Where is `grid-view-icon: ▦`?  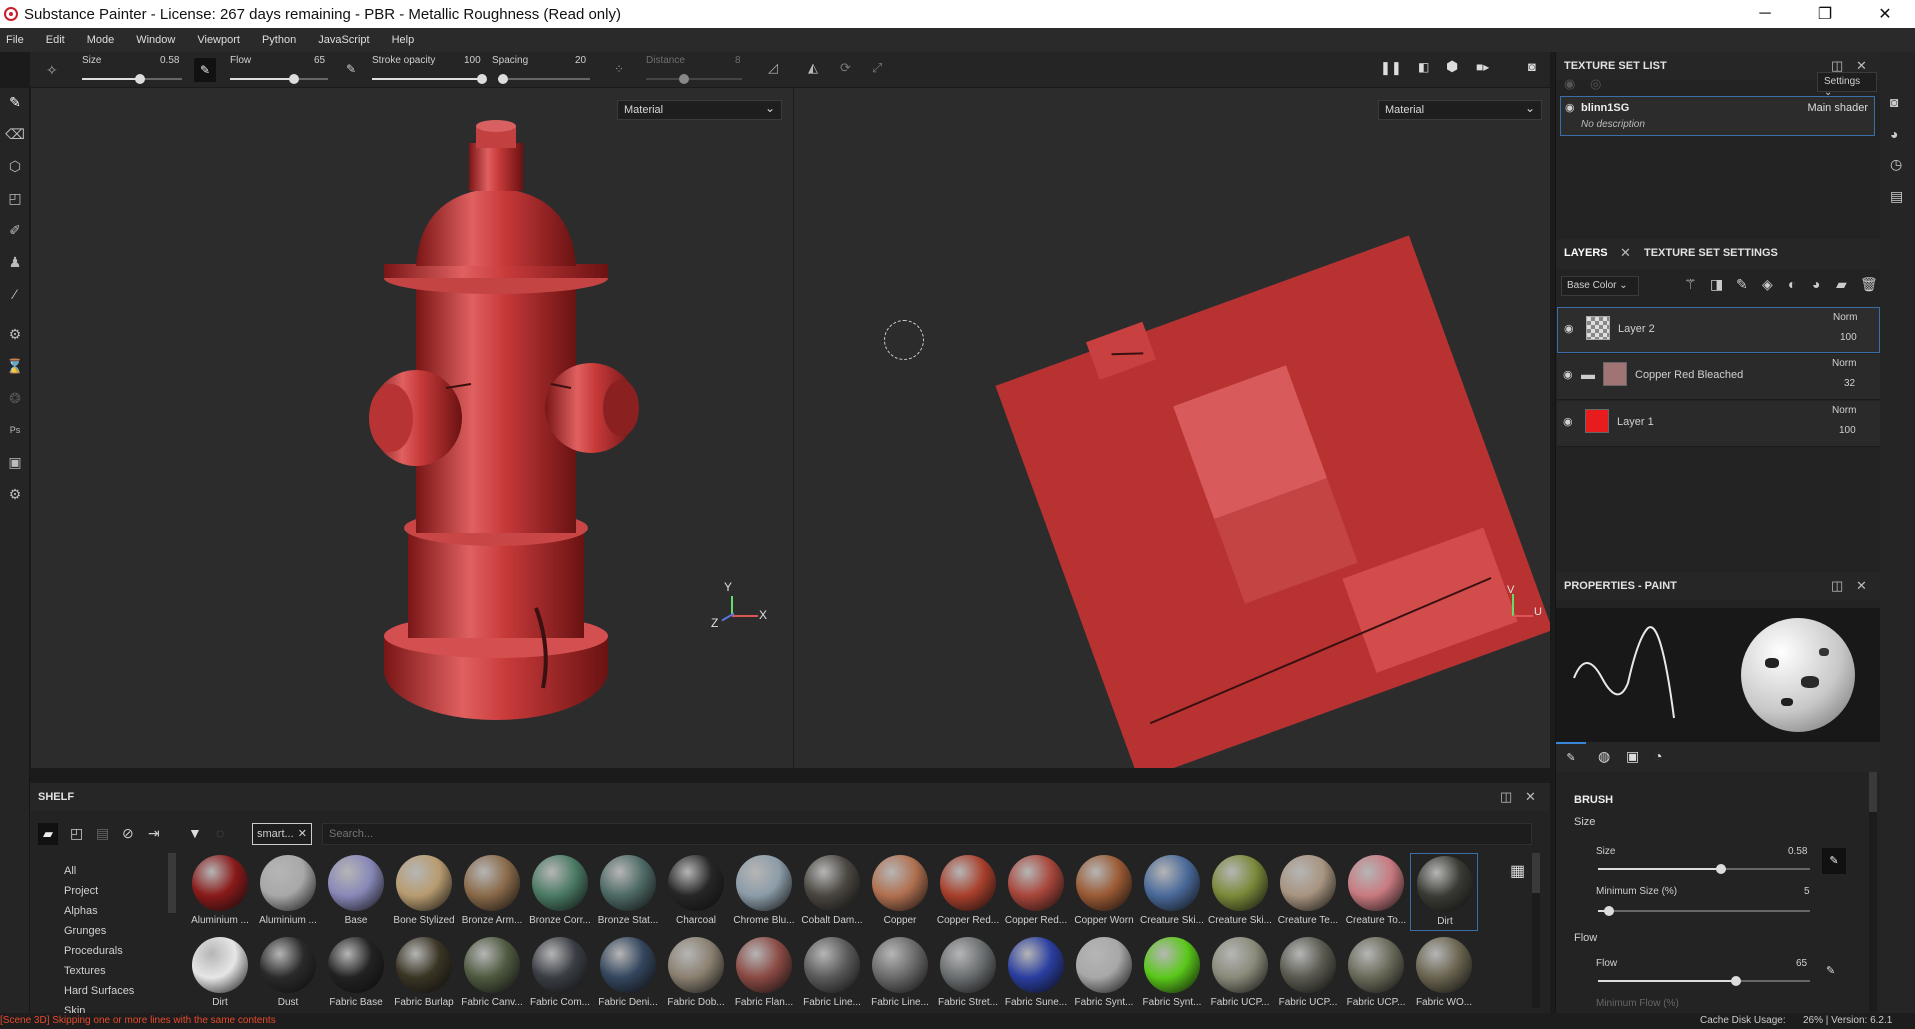 grid-view-icon: ▦ is located at coordinates (1517, 871).